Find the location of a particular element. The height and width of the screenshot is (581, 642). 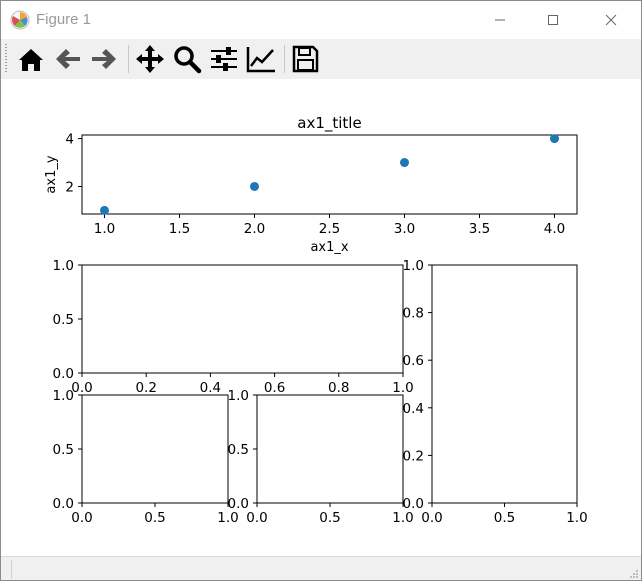

close-button is located at coordinates (611, 20).